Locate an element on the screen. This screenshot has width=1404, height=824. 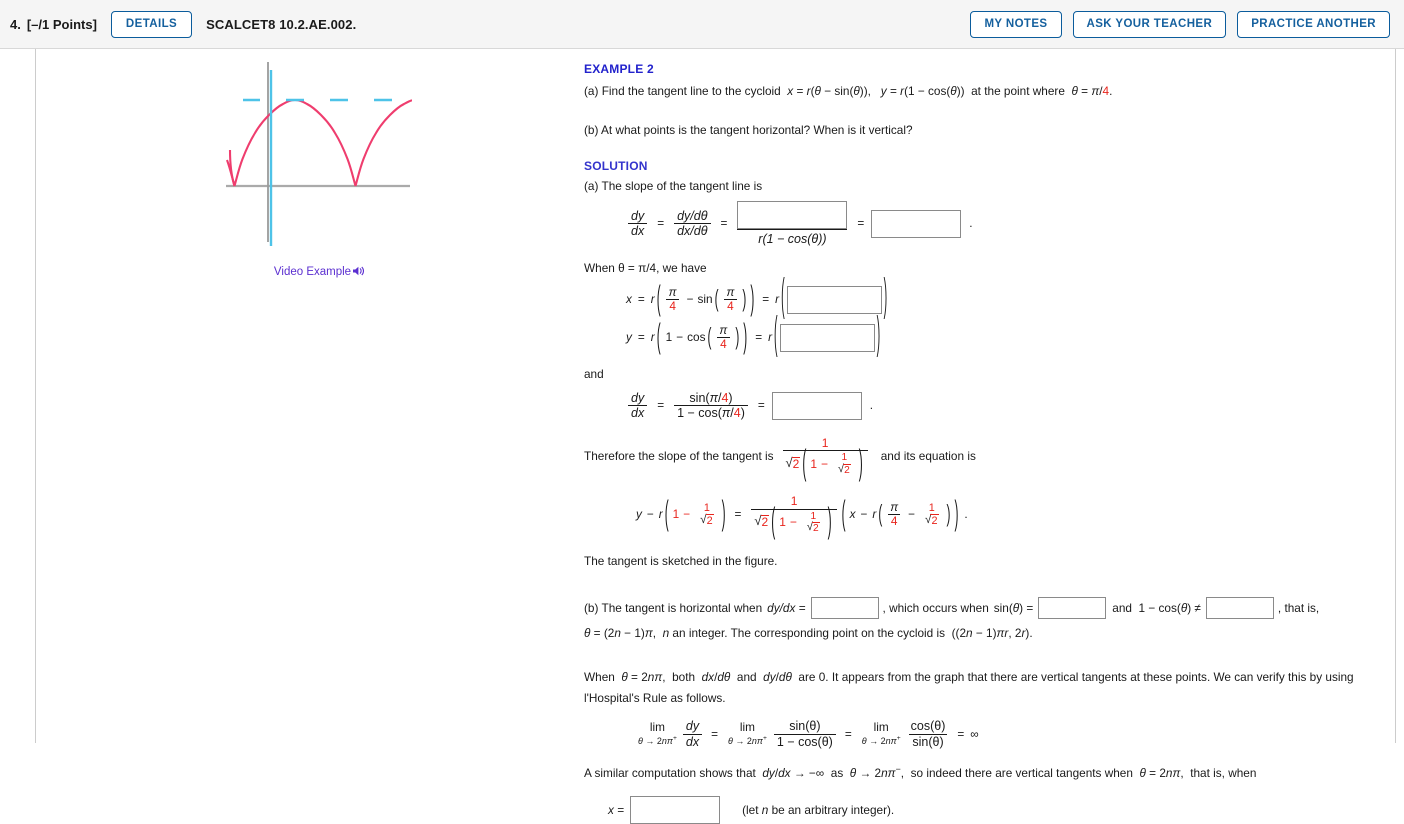
part-b-text-d: , that is, is located at coordinates (1298, 607).